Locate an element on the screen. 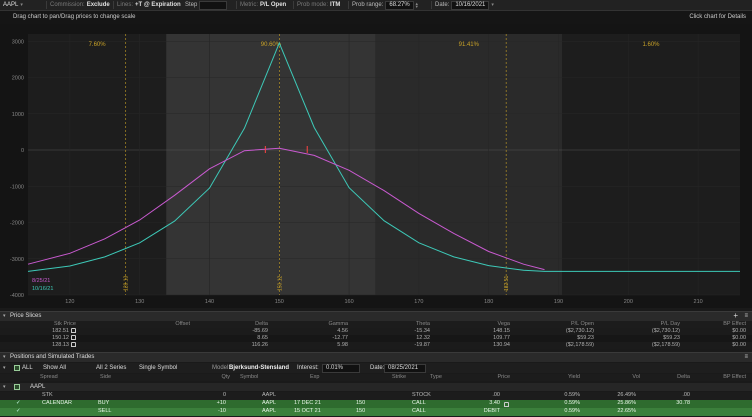 This screenshot has width=752, height=417. price-slice-cell: -15.34 is located at coordinates (422, 331).